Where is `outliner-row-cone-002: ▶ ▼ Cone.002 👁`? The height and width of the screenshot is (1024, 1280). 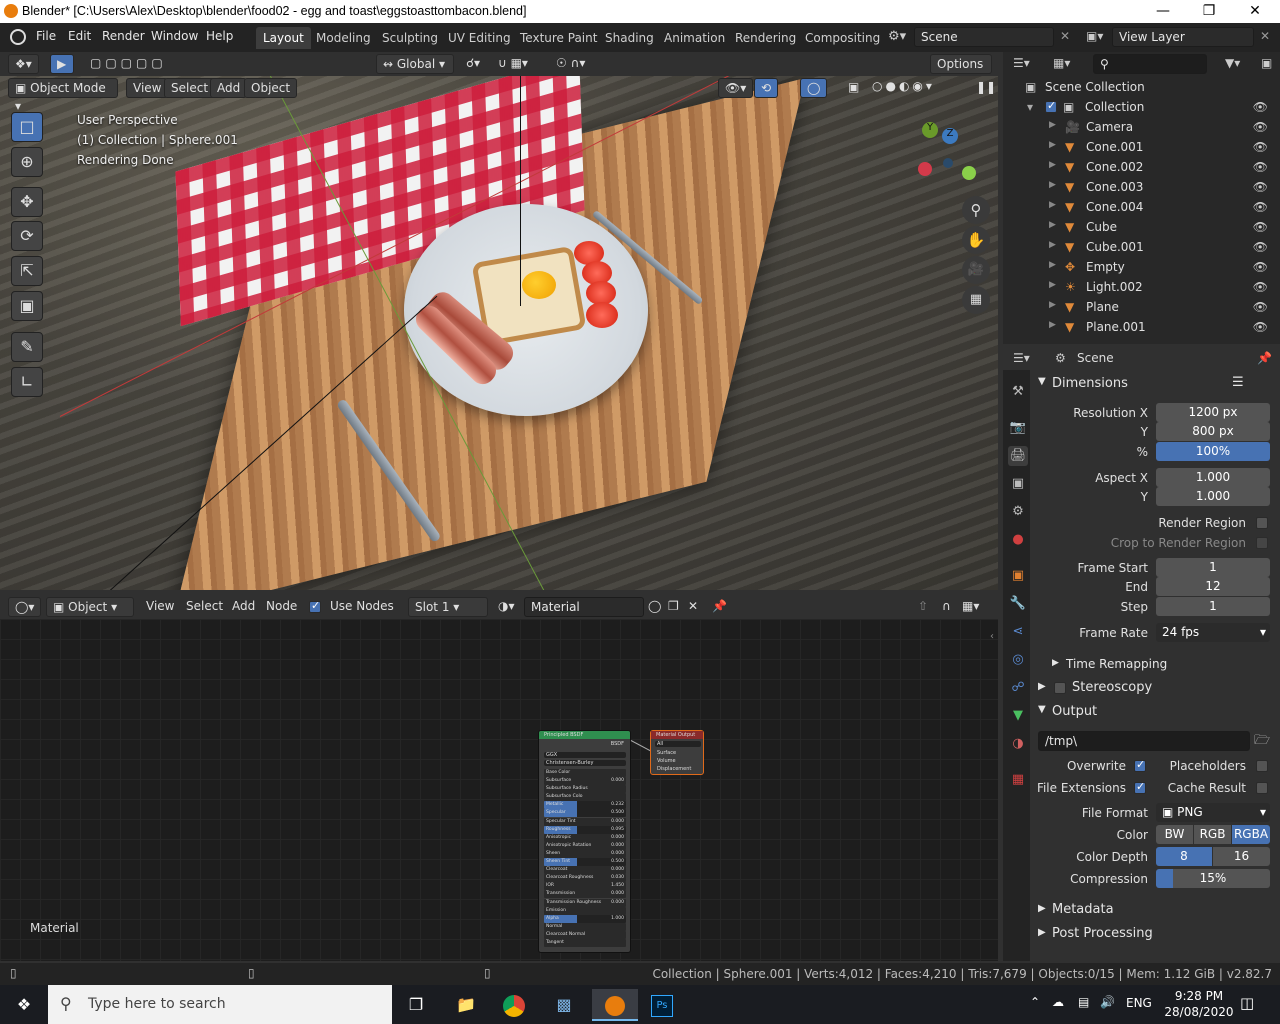
outliner-row-cone-002: ▶ ▼ Cone.002 👁 is located at coordinates (1141, 167).